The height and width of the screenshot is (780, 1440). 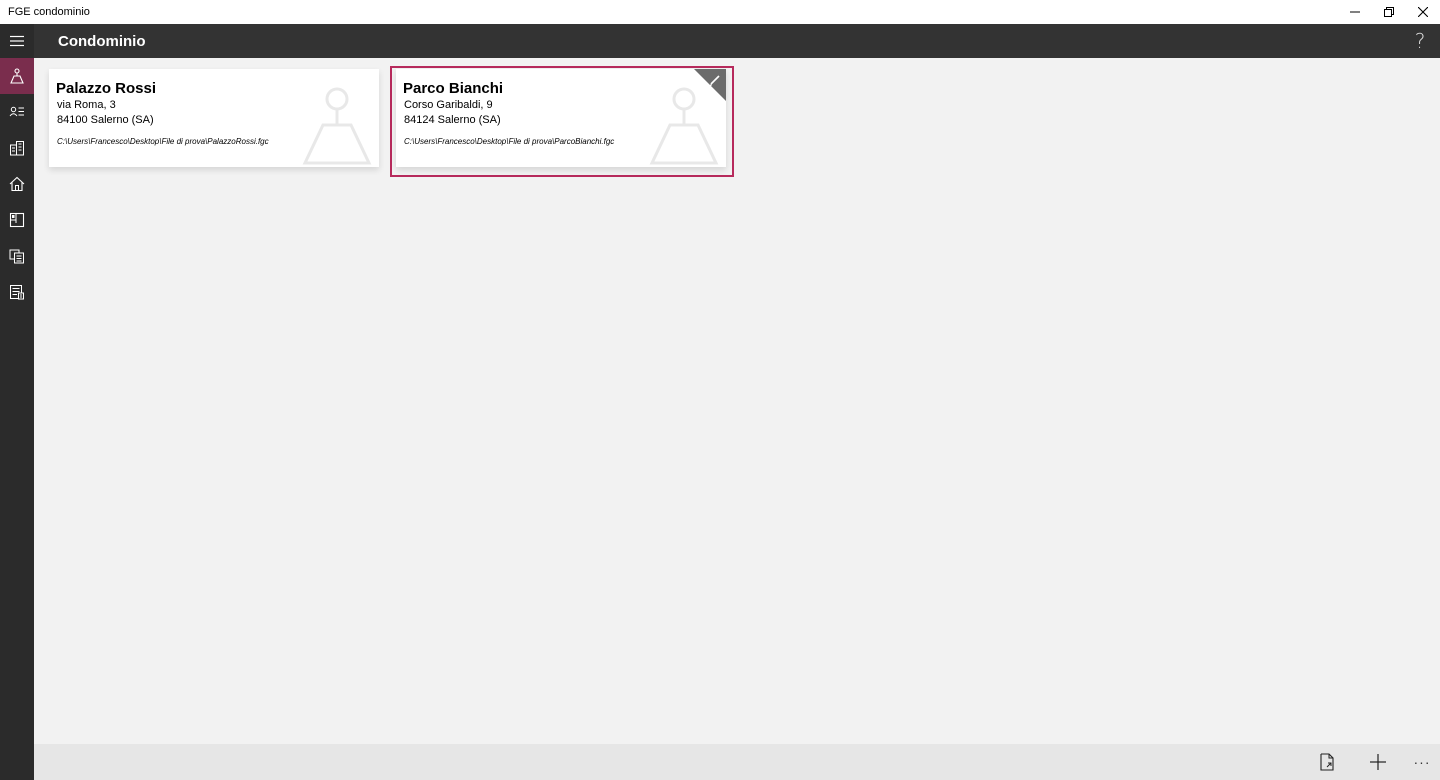 What do you see at coordinates (737, 41) in the screenshot?
I see `page-header: Condominio ?` at bounding box center [737, 41].